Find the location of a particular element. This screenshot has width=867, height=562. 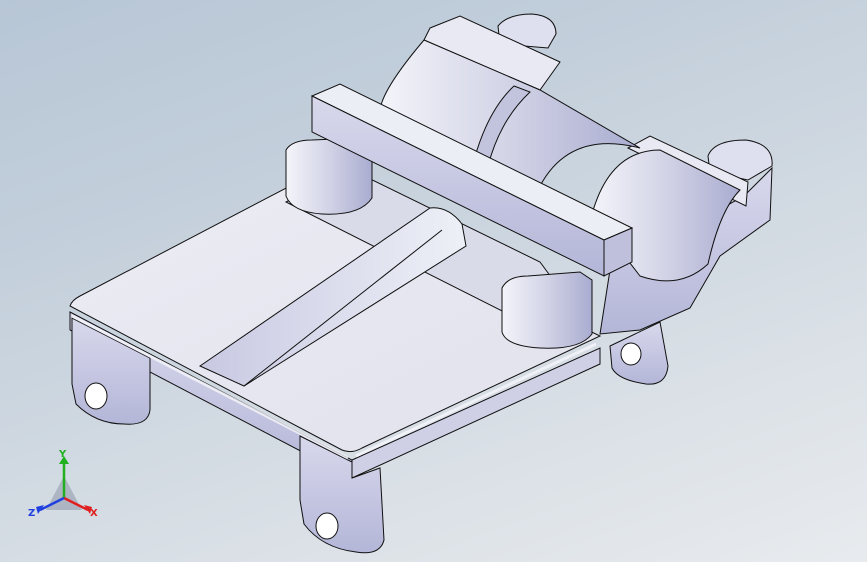

x-axis-label: X is located at coordinates (94, 513).